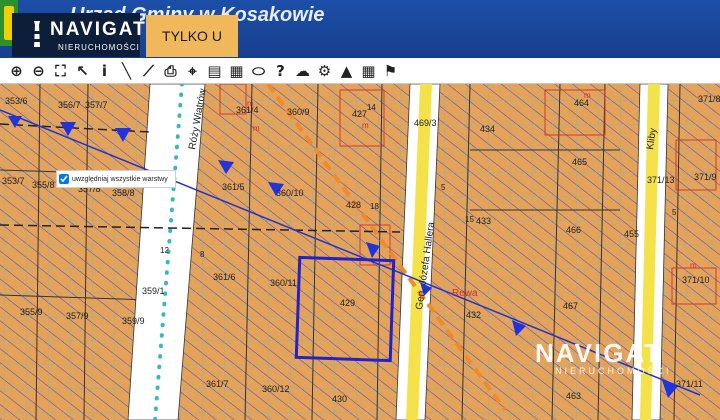 The height and width of the screenshot is (420, 720). I want to click on parcel-label: 427, so click(359, 114).